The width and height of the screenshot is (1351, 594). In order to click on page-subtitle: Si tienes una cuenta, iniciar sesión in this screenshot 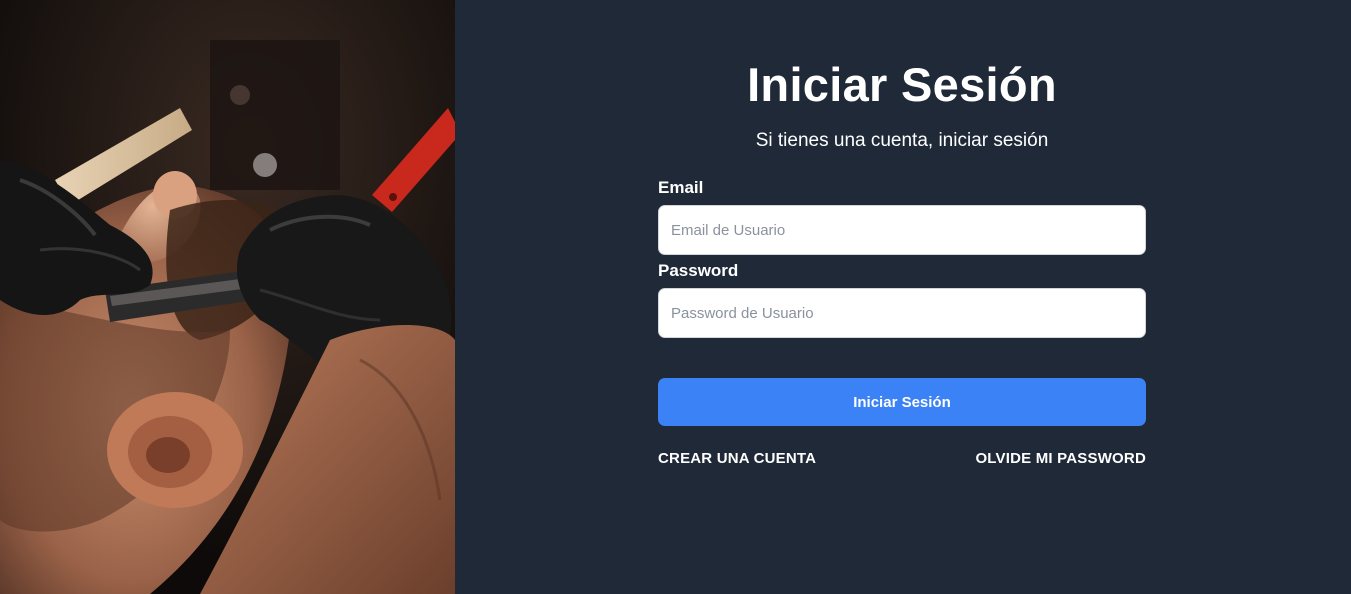, I will do `click(902, 140)`.